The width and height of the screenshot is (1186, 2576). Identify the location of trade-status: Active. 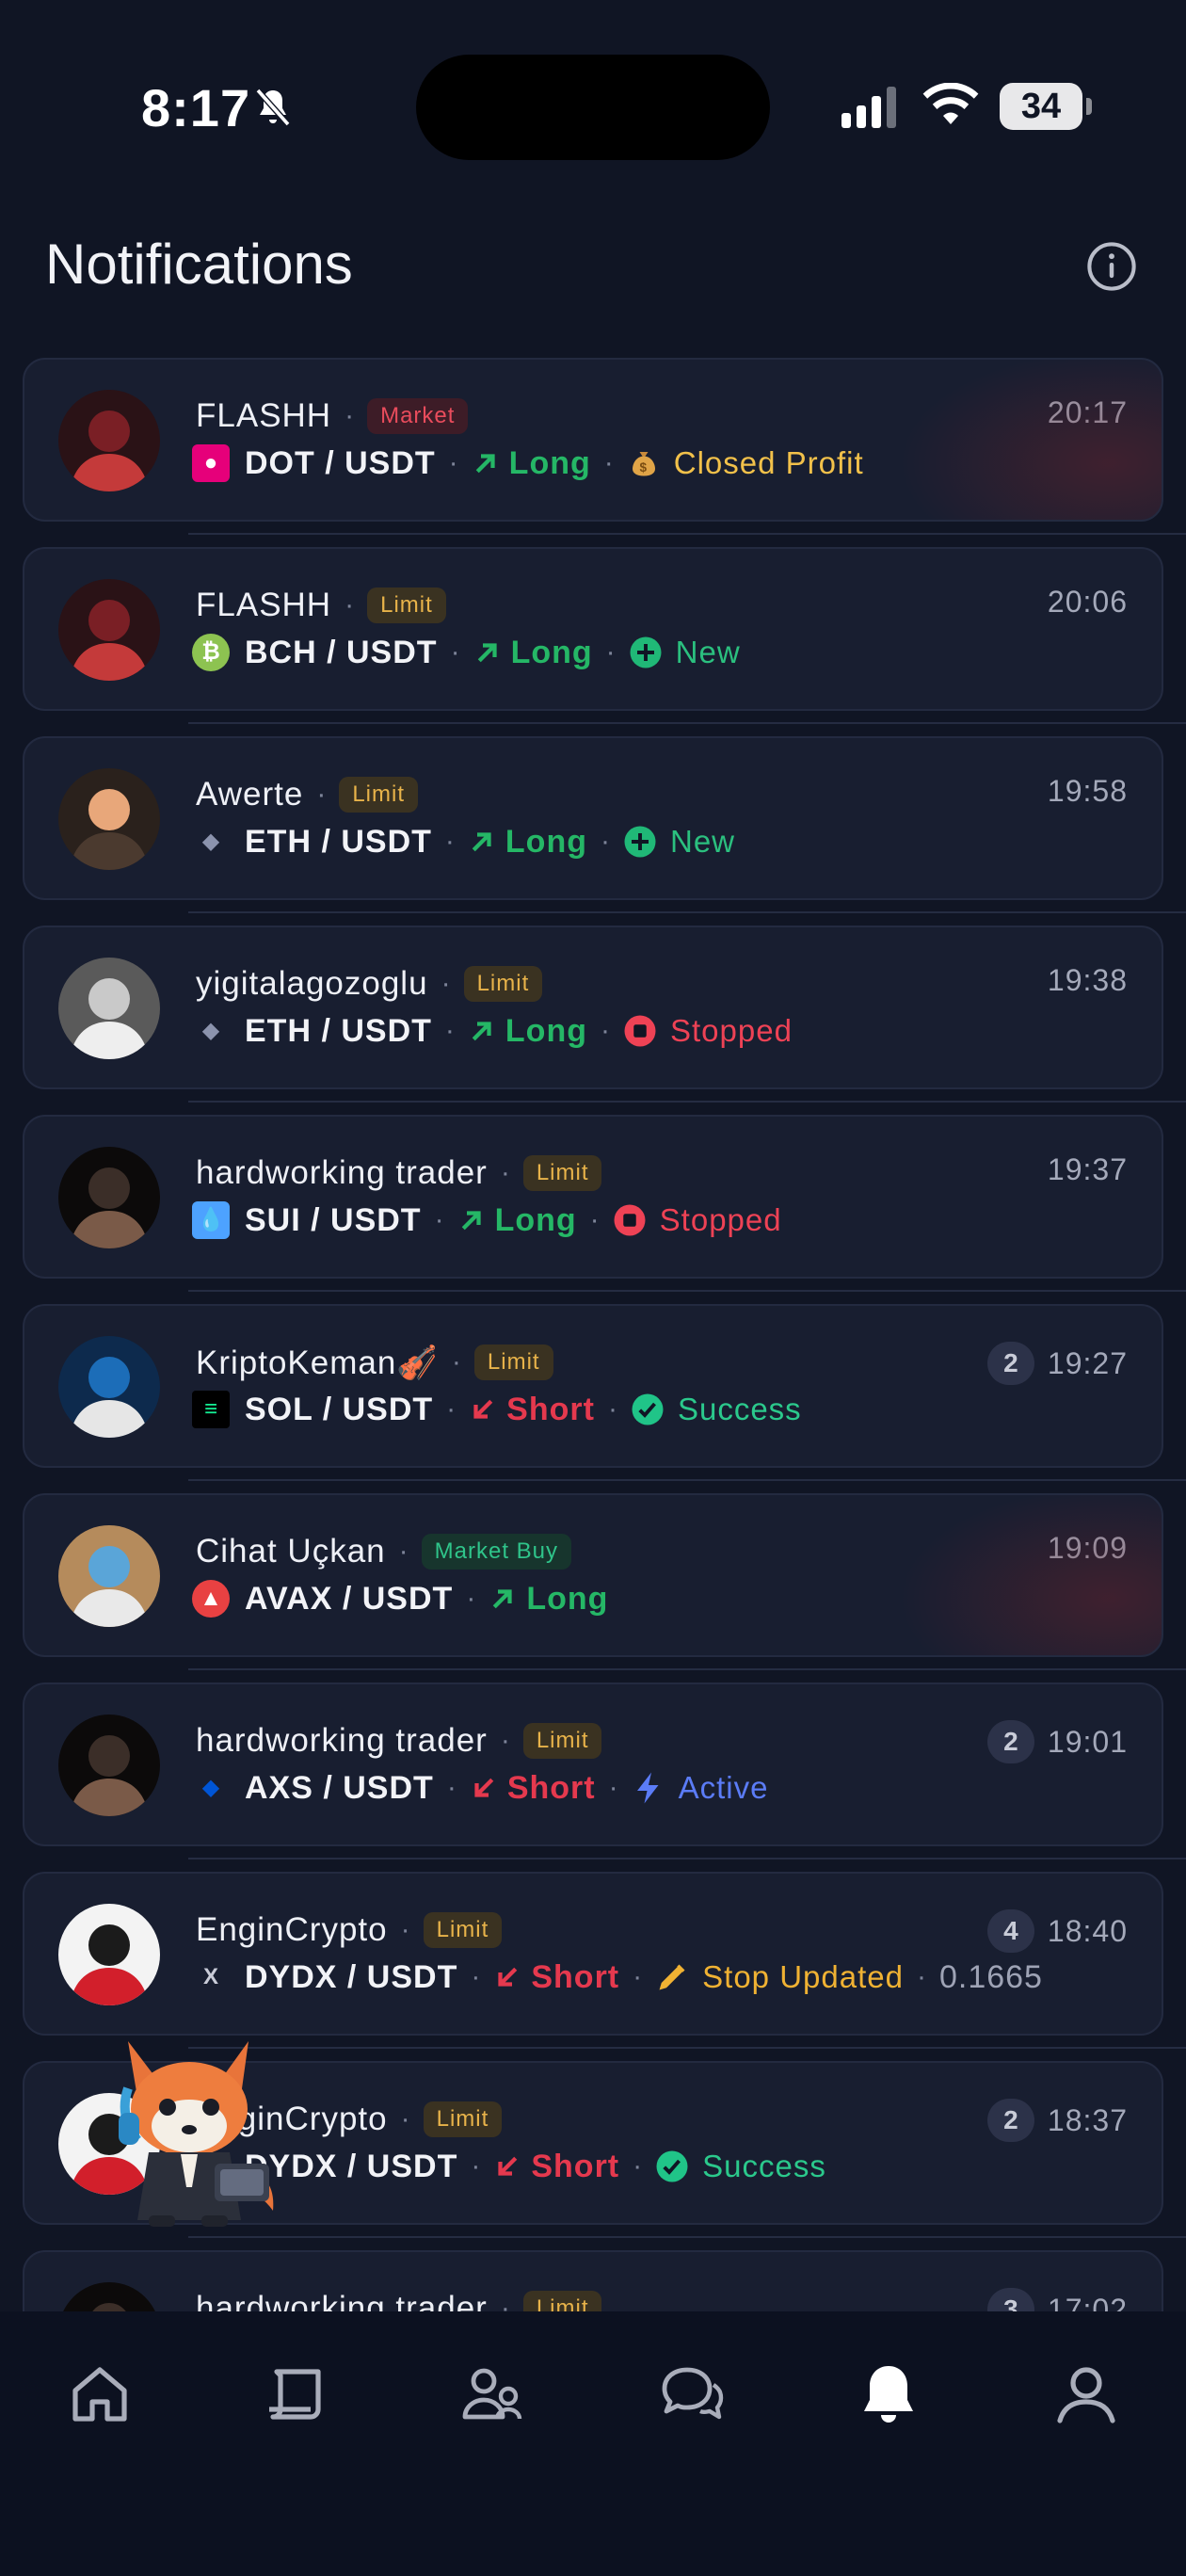
(700, 1788).